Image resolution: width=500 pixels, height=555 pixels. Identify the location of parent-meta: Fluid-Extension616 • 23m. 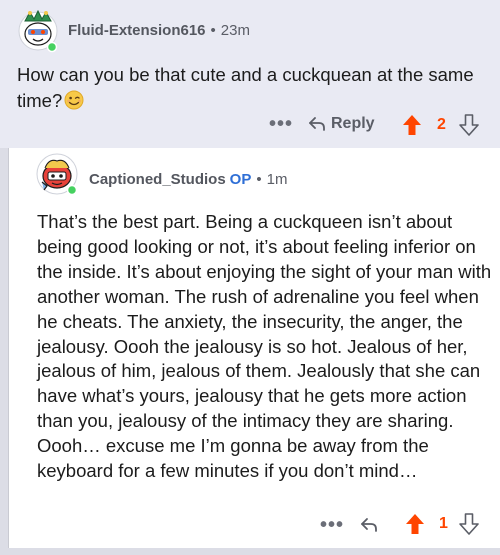
(159, 30).